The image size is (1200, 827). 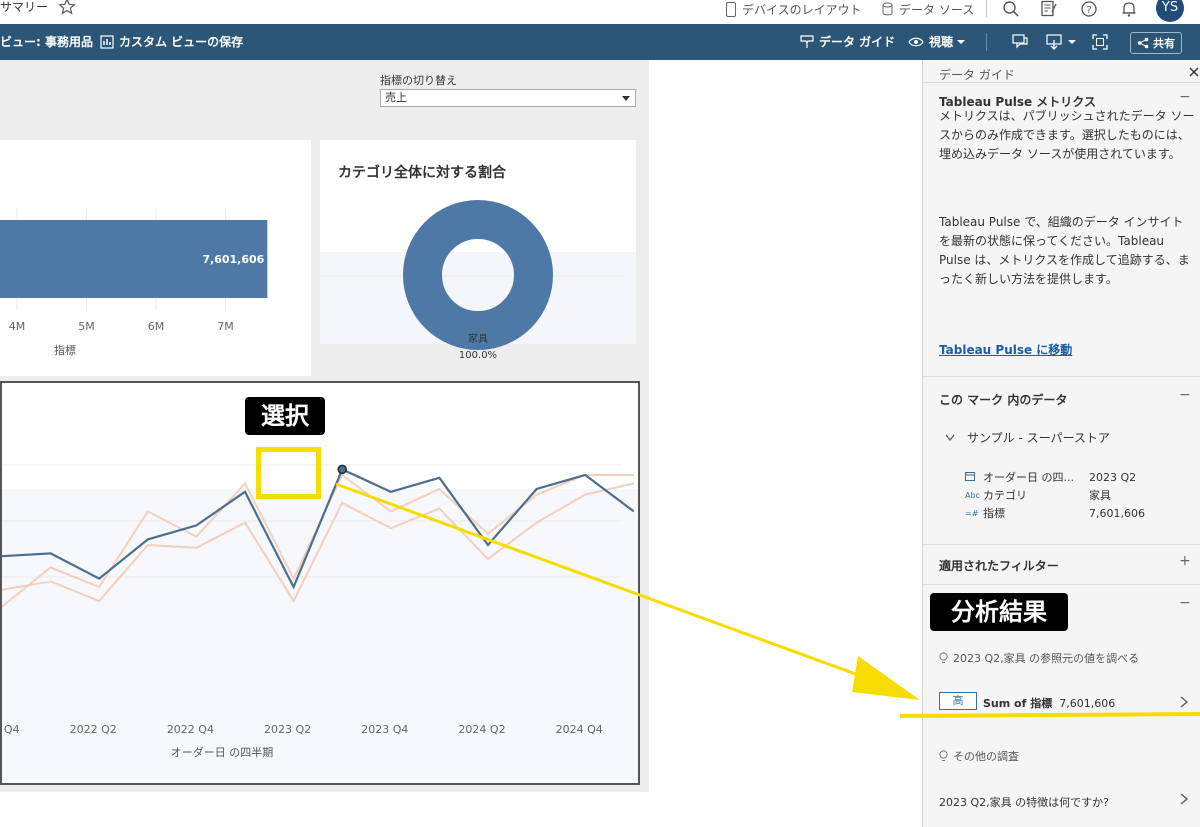 What do you see at coordinates (1054, 42) in the screenshot?
I see `download-icon` at bounding box center [1054, 42].